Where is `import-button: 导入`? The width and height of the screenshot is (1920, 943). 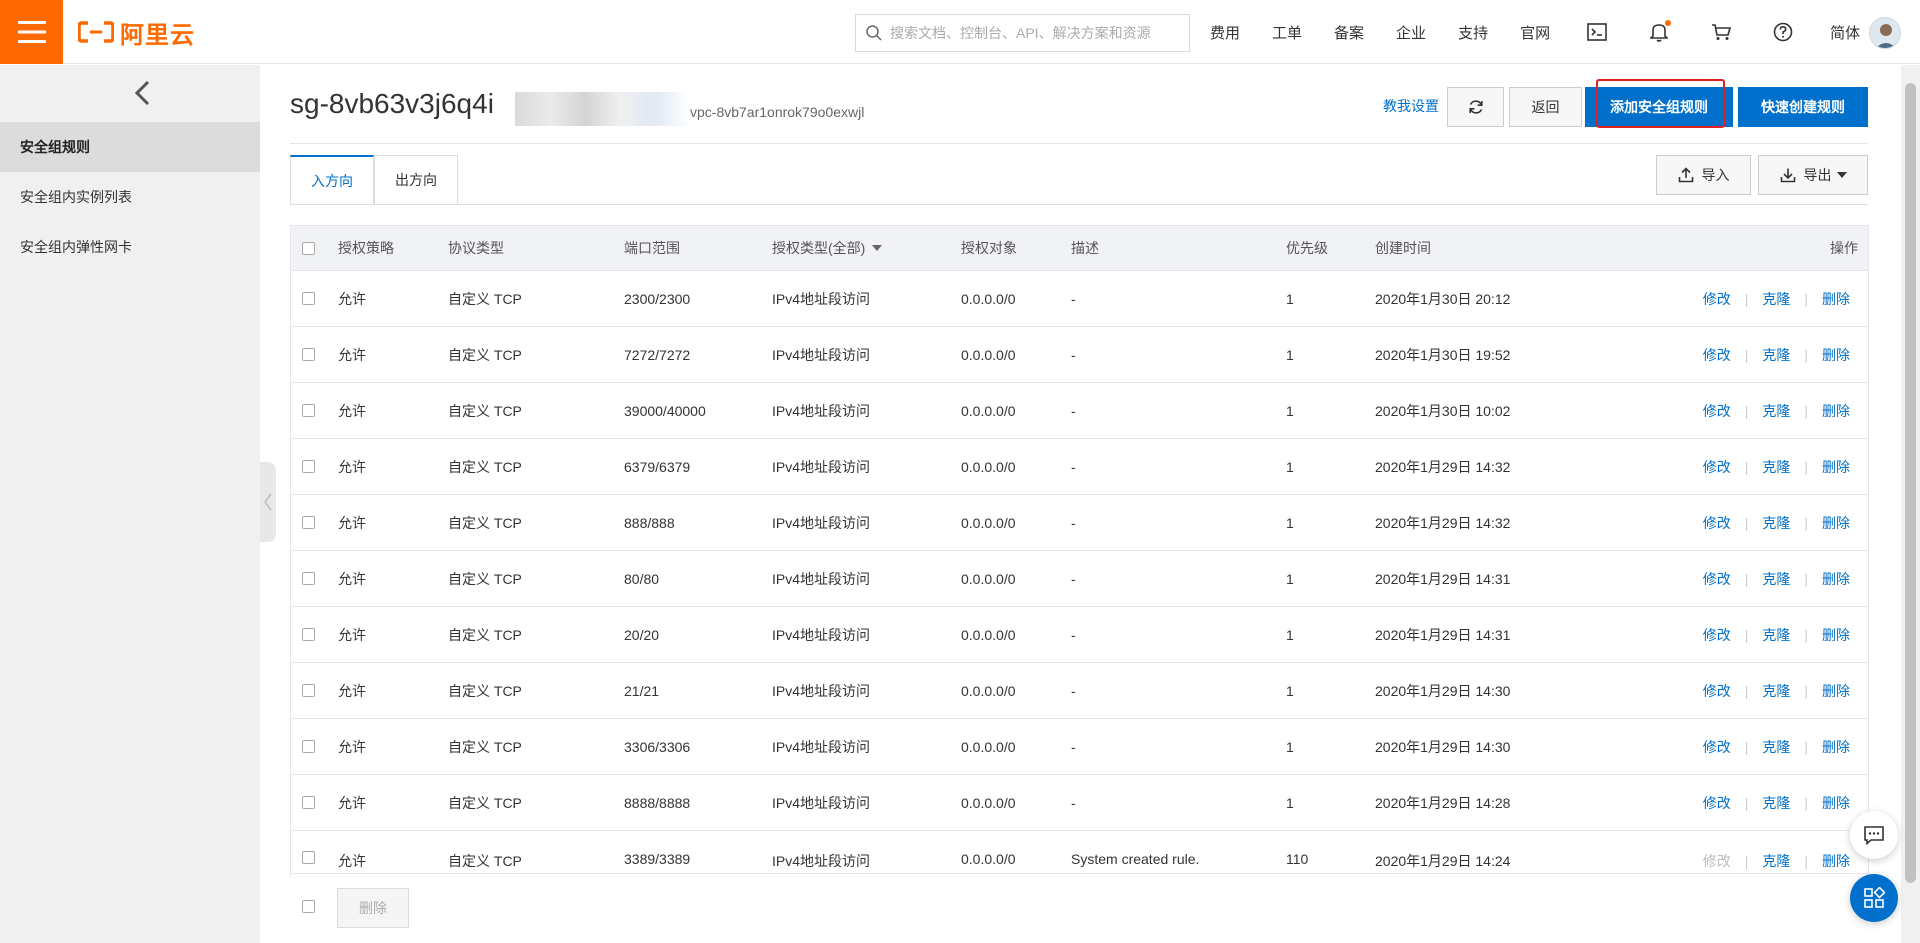
import-button: 导入 is located at coordinates (1703, 175).